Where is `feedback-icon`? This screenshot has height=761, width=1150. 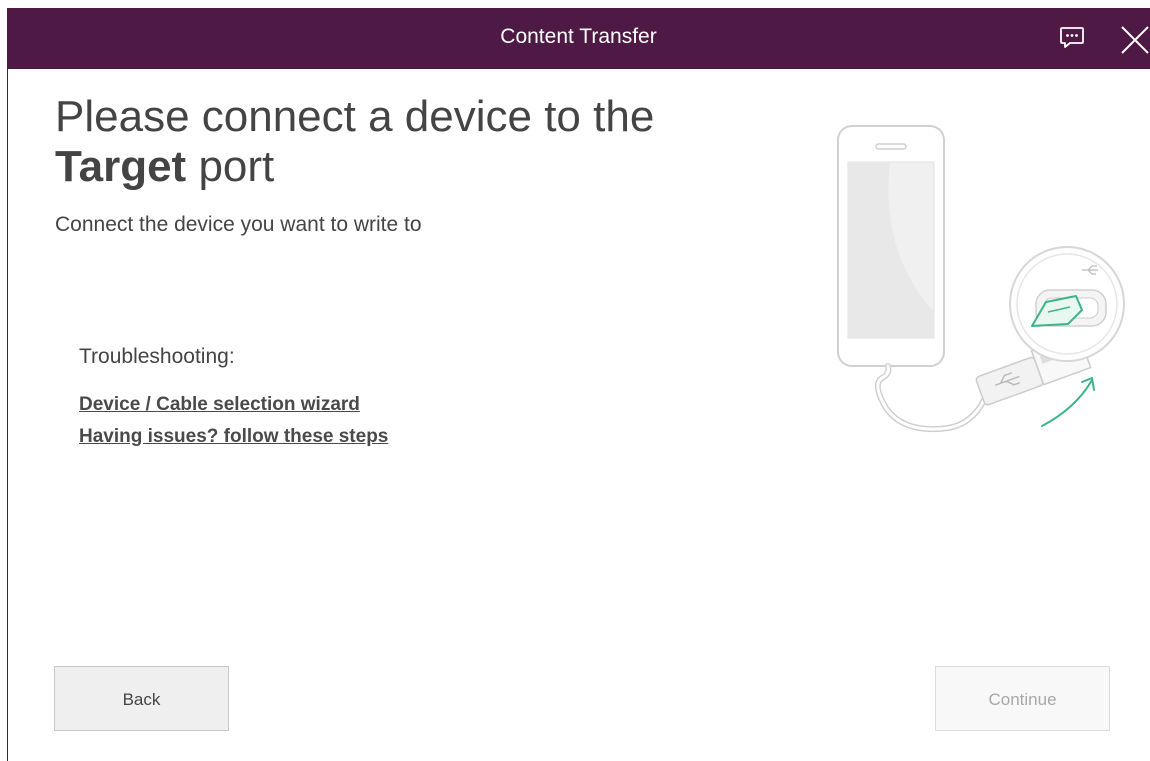
feedback-icon is located at coordinates (1072, 37).